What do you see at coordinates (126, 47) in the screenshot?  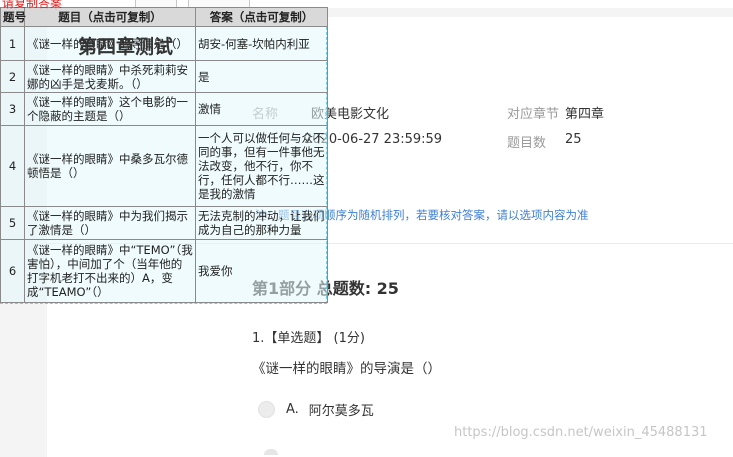 I see `exam-title: 第四章测试` at bounding box center [126, 47].